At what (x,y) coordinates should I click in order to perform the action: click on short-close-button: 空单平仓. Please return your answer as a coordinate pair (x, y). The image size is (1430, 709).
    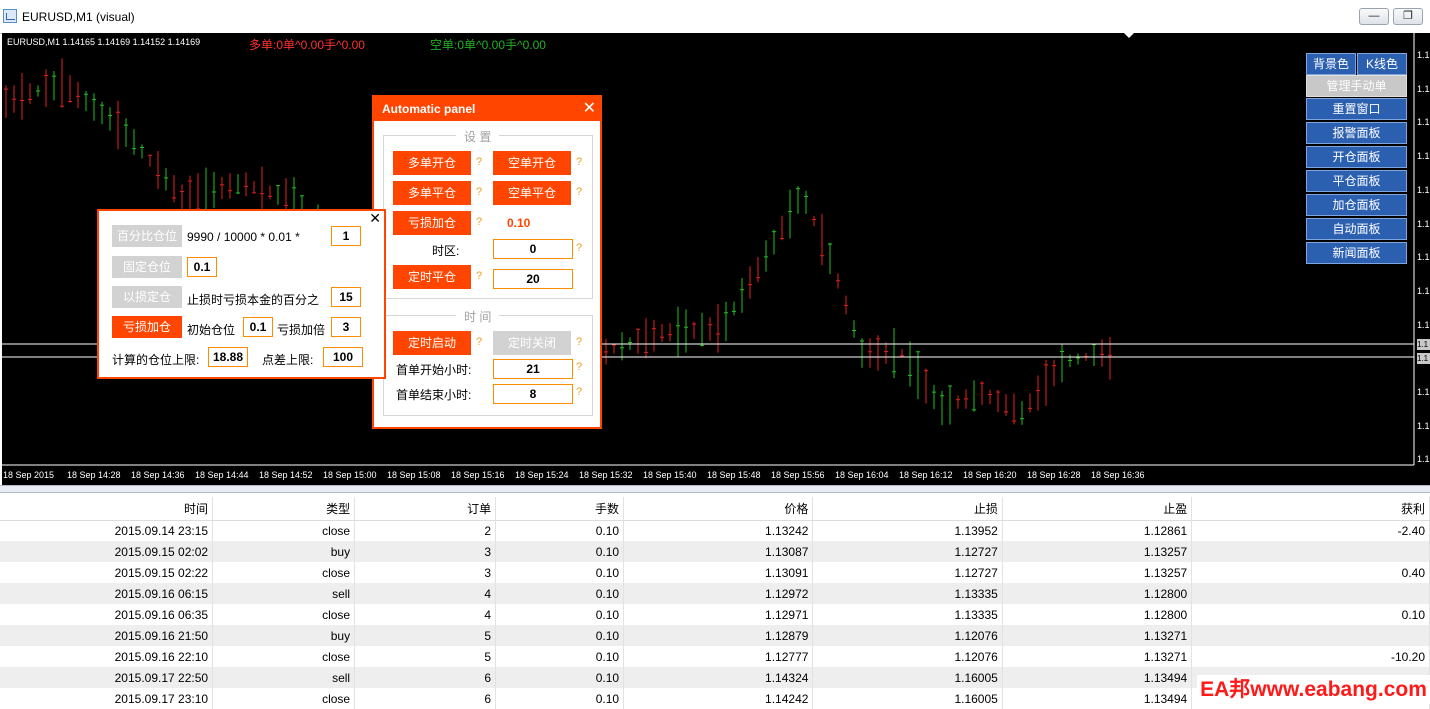
    Looking at the image, I should click on (532, 193).